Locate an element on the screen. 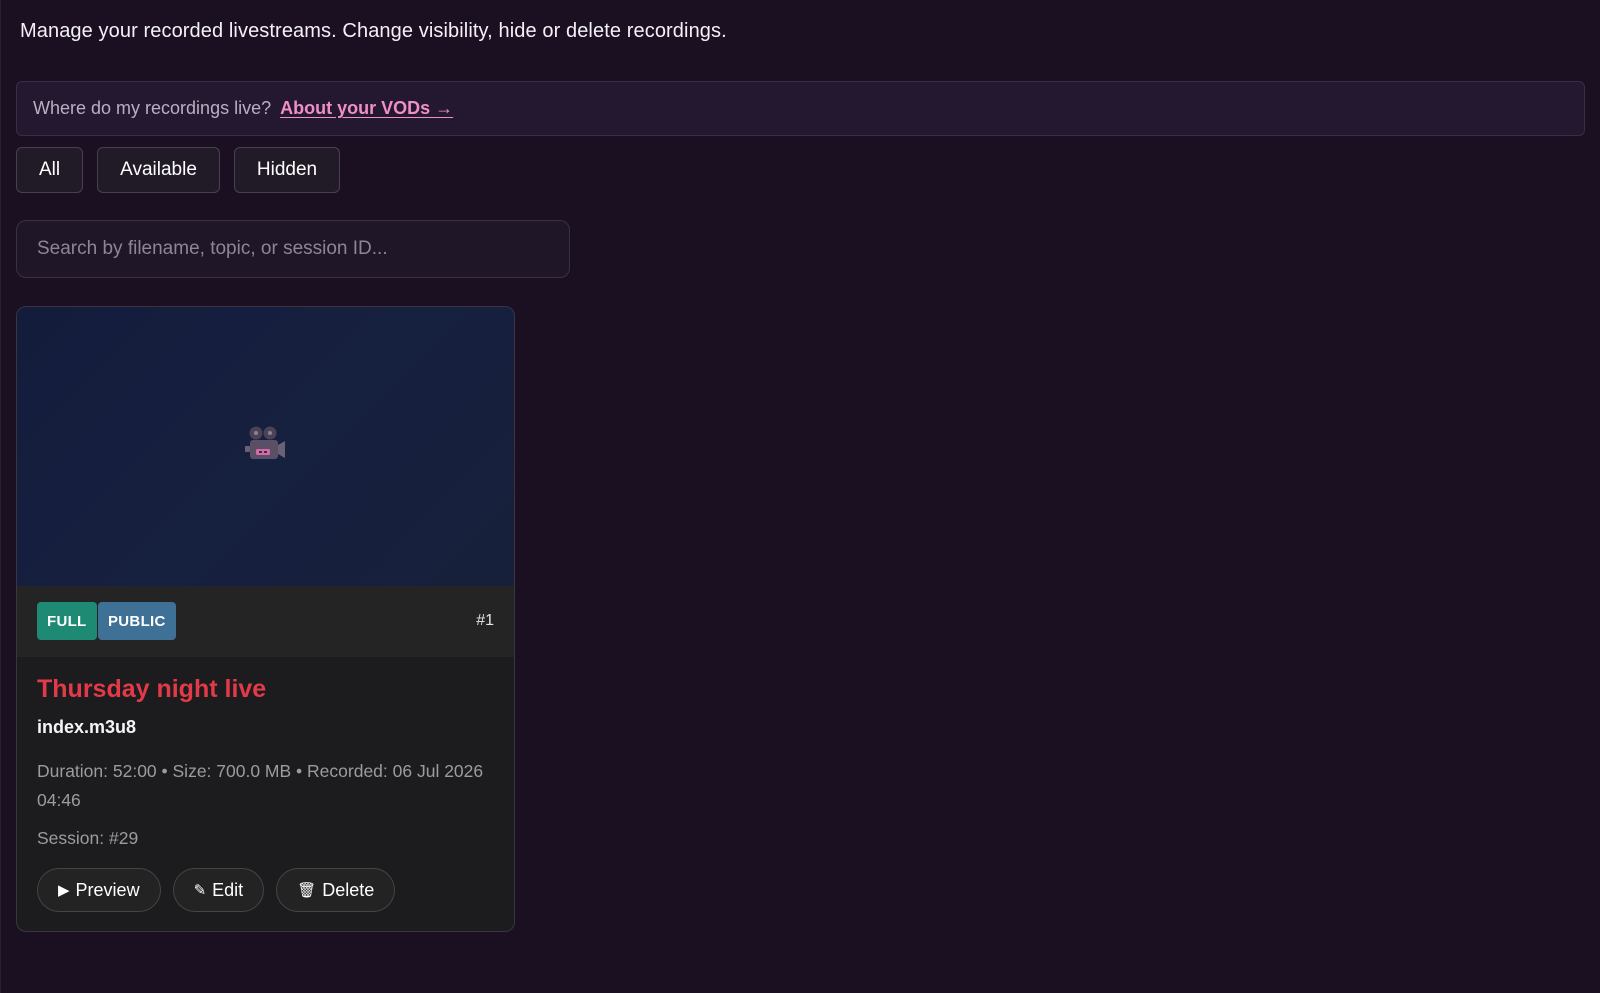  movie-camera-icon is located at coordinates (264, 442).